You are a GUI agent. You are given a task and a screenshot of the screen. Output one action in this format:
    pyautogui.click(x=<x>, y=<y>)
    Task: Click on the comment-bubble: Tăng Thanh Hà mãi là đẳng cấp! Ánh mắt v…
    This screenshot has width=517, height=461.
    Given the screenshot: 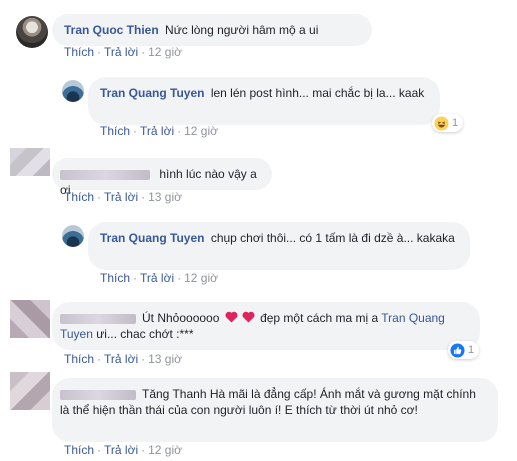 What is the action you would take?
    pyautogui.click(x=275, y=410)
    